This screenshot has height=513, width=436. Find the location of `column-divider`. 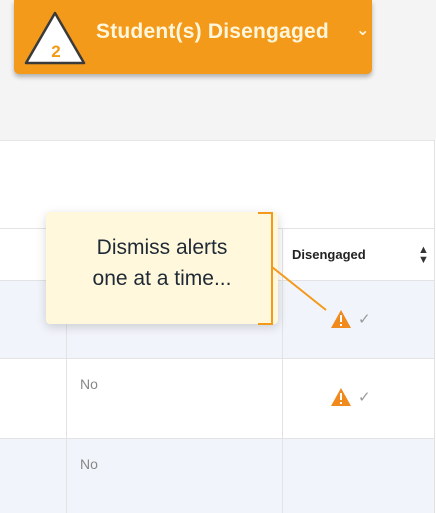

column-divider is located at coordinates (282, 370).